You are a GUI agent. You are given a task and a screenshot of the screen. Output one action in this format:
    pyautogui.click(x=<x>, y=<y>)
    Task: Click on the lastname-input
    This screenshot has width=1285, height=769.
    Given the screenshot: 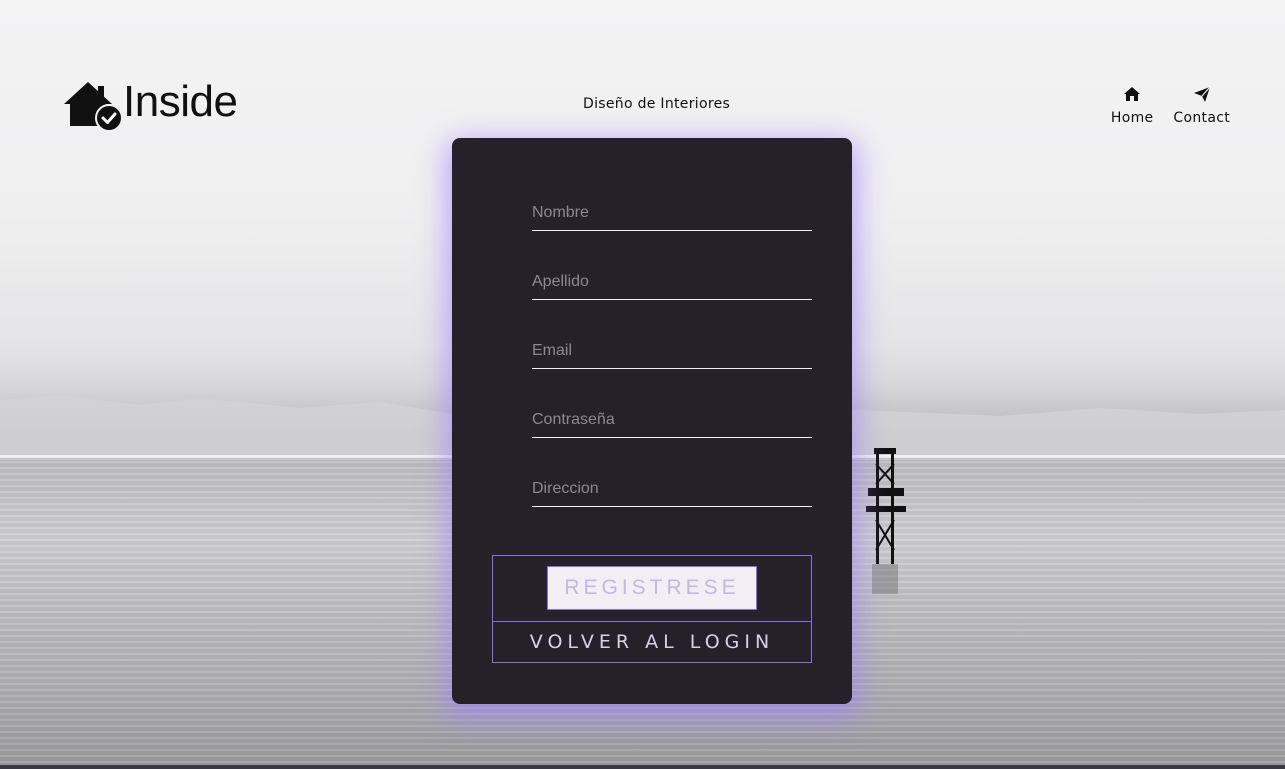 What is the action you would take?
    pyautogui.click(x=672, y=282)
    